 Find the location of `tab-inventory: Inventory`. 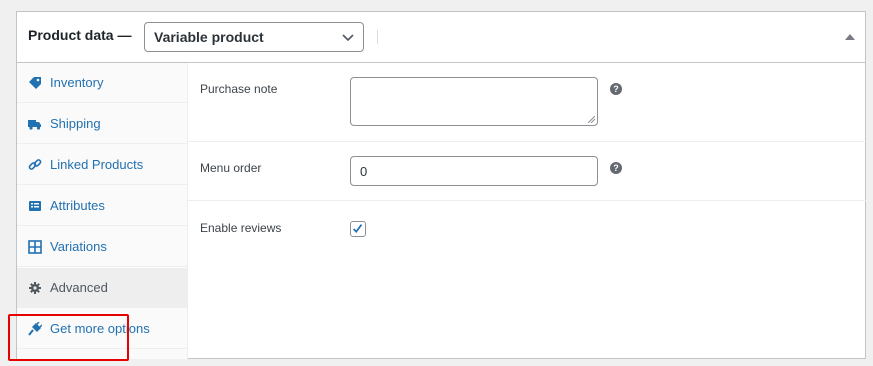

tab-inventory: Inventory is located at coordinates (102, 83).